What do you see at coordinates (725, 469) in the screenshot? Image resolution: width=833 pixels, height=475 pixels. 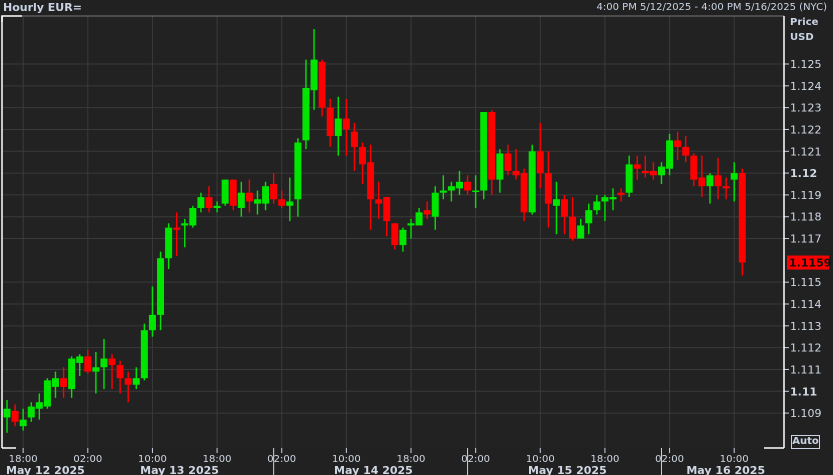 I see `day-label: May 16 2025` at bounding box center [725, 469].